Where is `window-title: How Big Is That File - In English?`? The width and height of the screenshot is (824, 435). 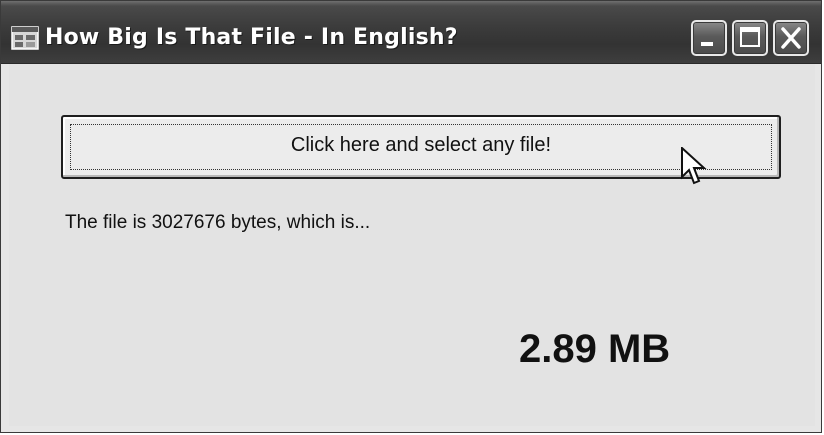
window-title: How Big Is That File - In English? is located at coordinates (251, 37).